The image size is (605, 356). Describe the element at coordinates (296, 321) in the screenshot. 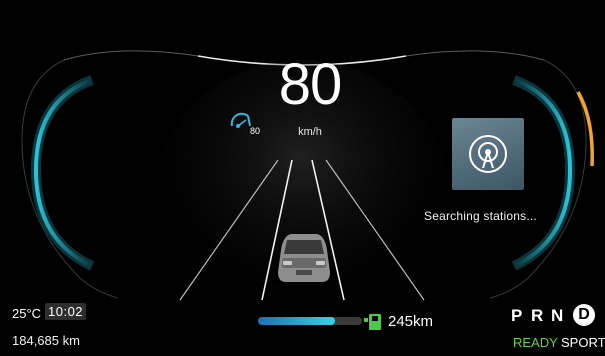

I see `battery-fill` at that location.